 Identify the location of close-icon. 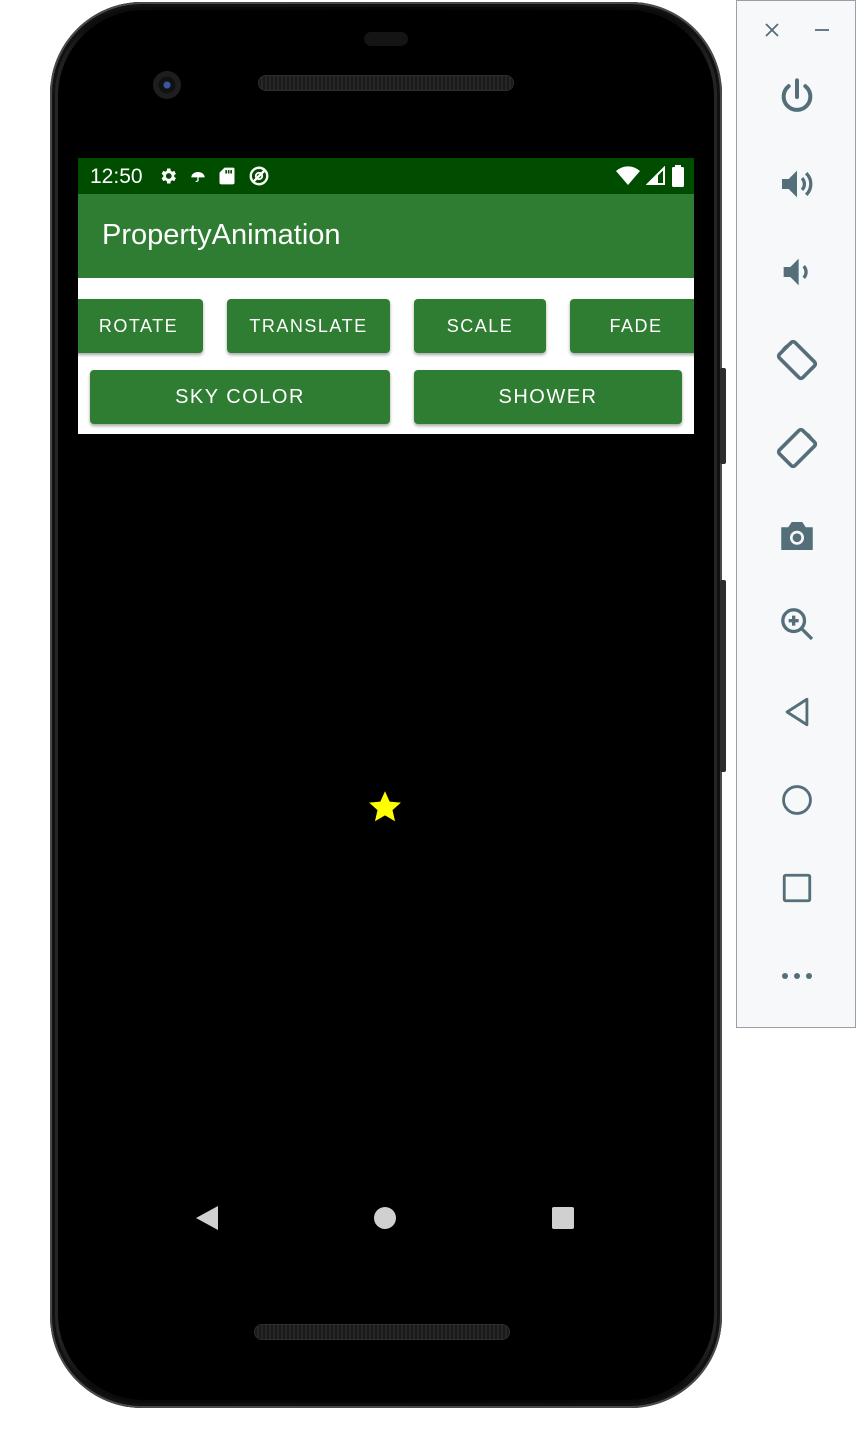
(772, 30).